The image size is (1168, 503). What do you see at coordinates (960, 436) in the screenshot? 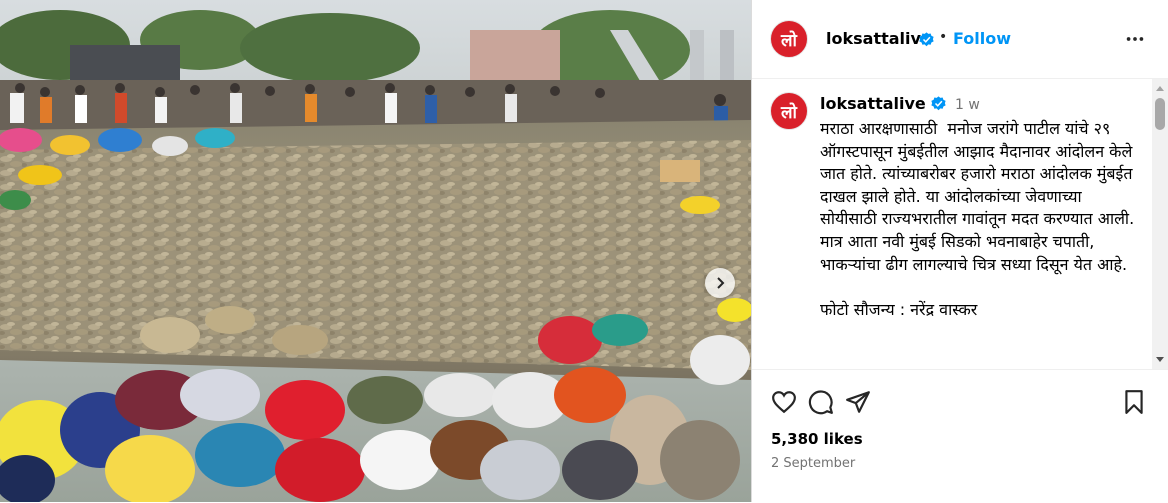
I see `post-actions-section: 5,380 likes 2 September` at bounding box center [960, 436].